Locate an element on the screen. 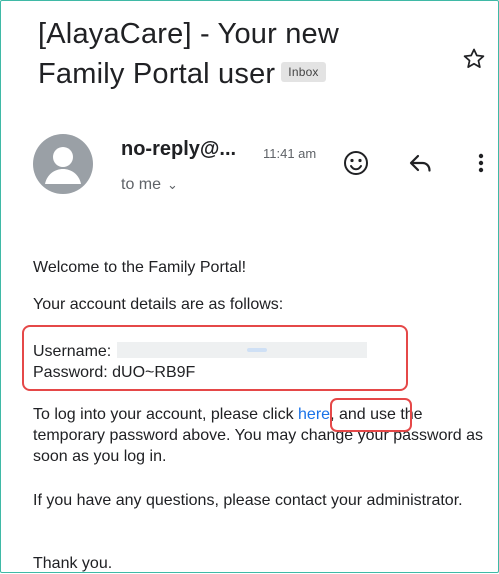  closing-text: Thank you. is located at coordinates (73, 563).